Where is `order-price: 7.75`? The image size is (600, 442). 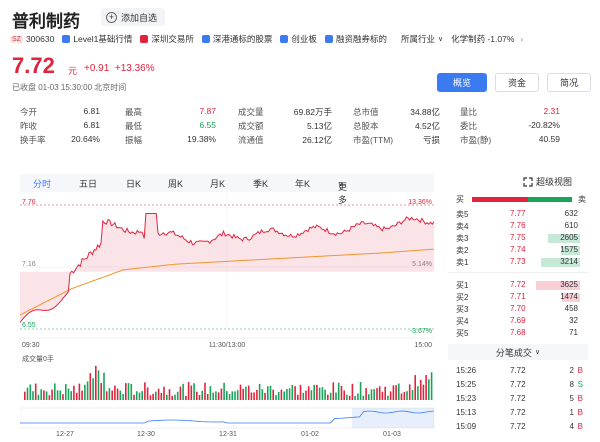 order-price: 7.75 is located at coordinates (518, 237).